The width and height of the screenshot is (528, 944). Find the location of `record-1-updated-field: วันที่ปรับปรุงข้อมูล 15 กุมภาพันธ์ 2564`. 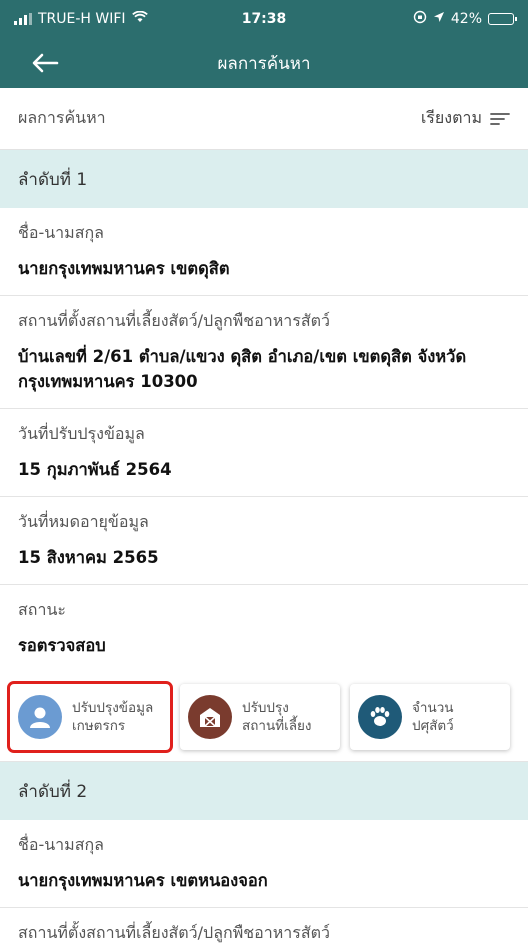

record-1-updated-field: วันที่ปรับปรุงข้อมูล 15 กุมภาพันธ์ 2564 is located at coordinates (264, 453).